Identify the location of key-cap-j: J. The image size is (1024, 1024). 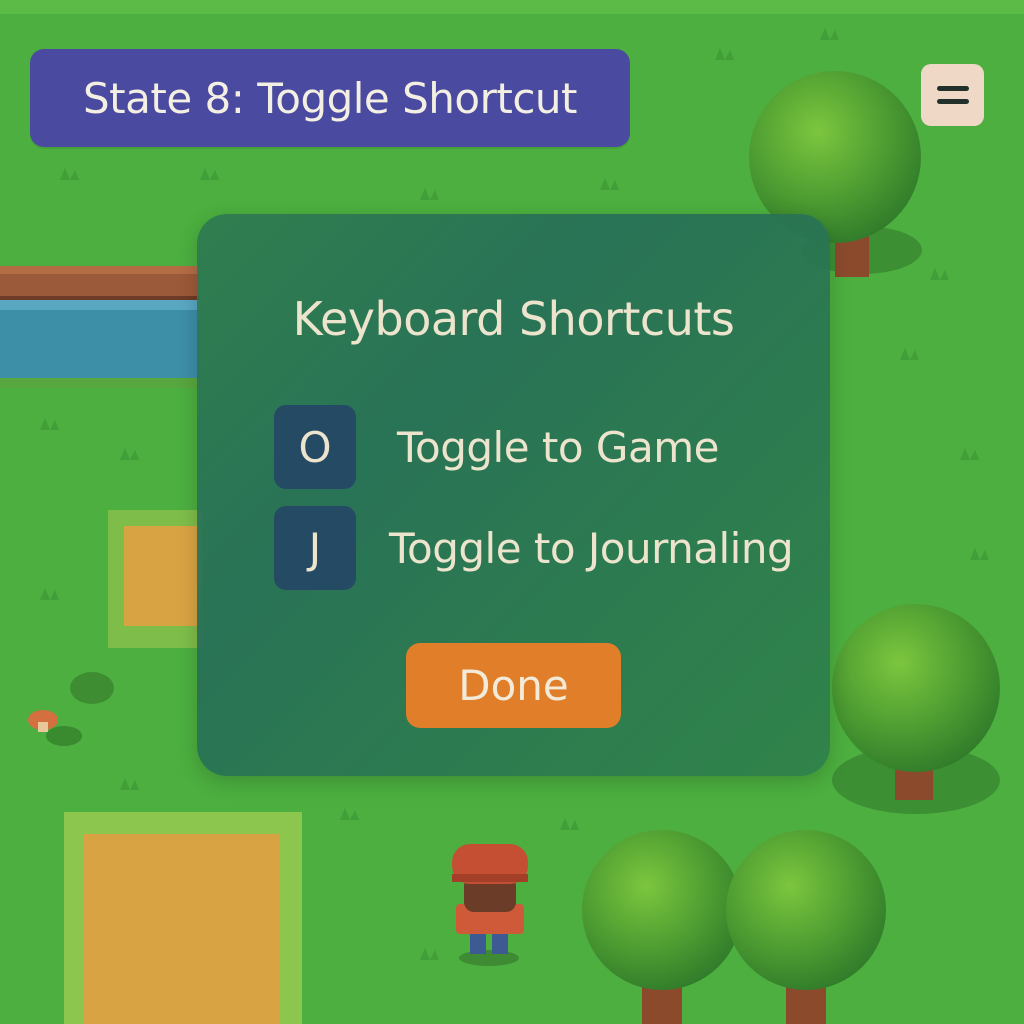
(315, 548).